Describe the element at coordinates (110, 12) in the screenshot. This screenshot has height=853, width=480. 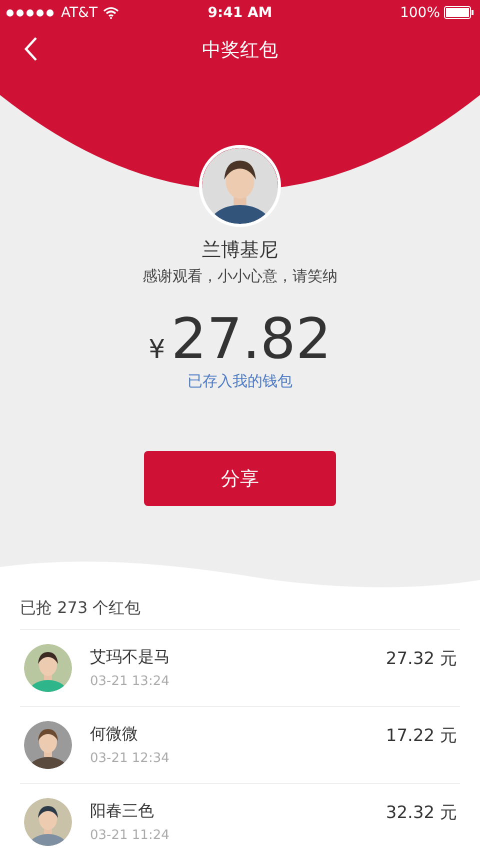
I see `wifi-icon` at that location.